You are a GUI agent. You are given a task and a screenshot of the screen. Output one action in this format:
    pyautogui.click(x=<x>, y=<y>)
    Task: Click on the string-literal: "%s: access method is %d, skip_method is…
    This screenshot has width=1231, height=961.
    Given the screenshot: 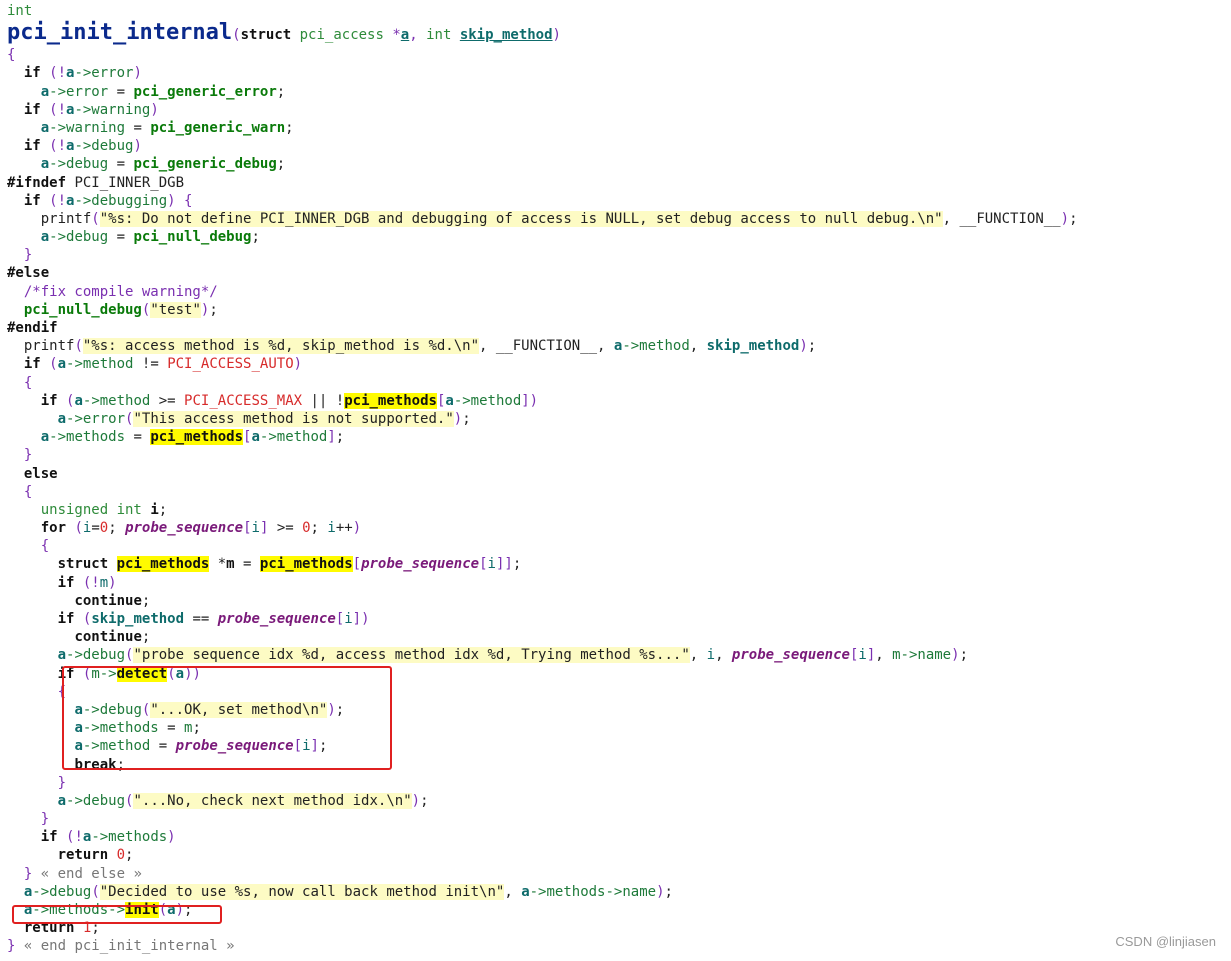 What is the action you would take?
    pyautogui.click(x=281, y=346)
    